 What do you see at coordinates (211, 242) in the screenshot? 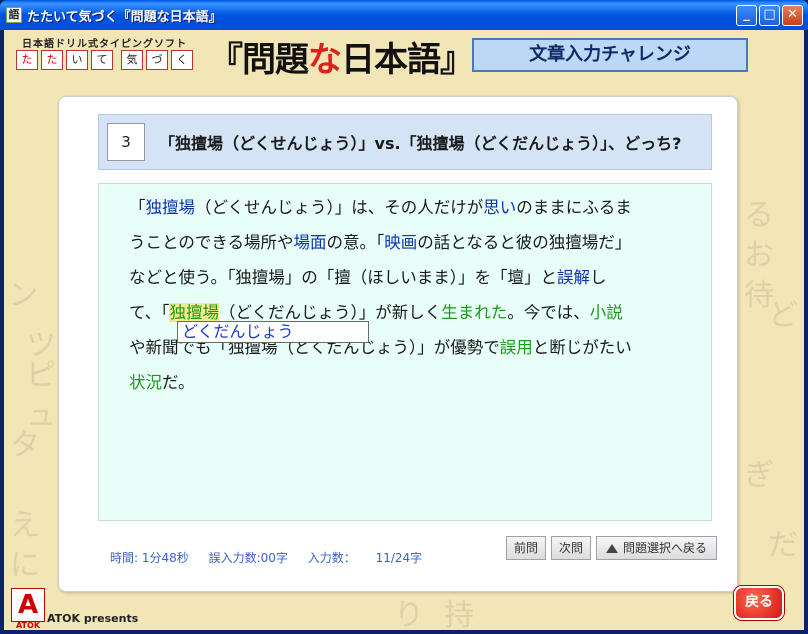
I see `passage-text: うことのできる場所や` at bounding box center [211, 242].